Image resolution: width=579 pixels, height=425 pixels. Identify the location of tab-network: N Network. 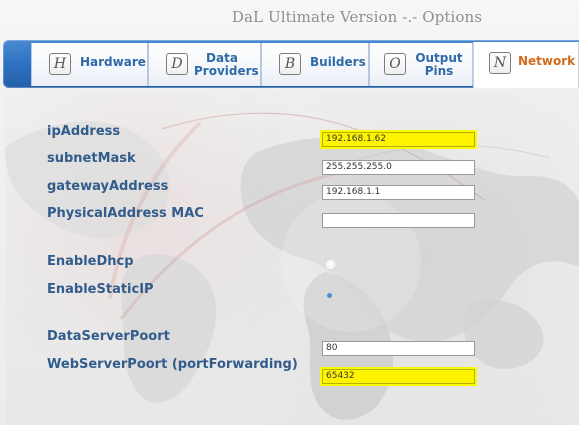
(526, 65).